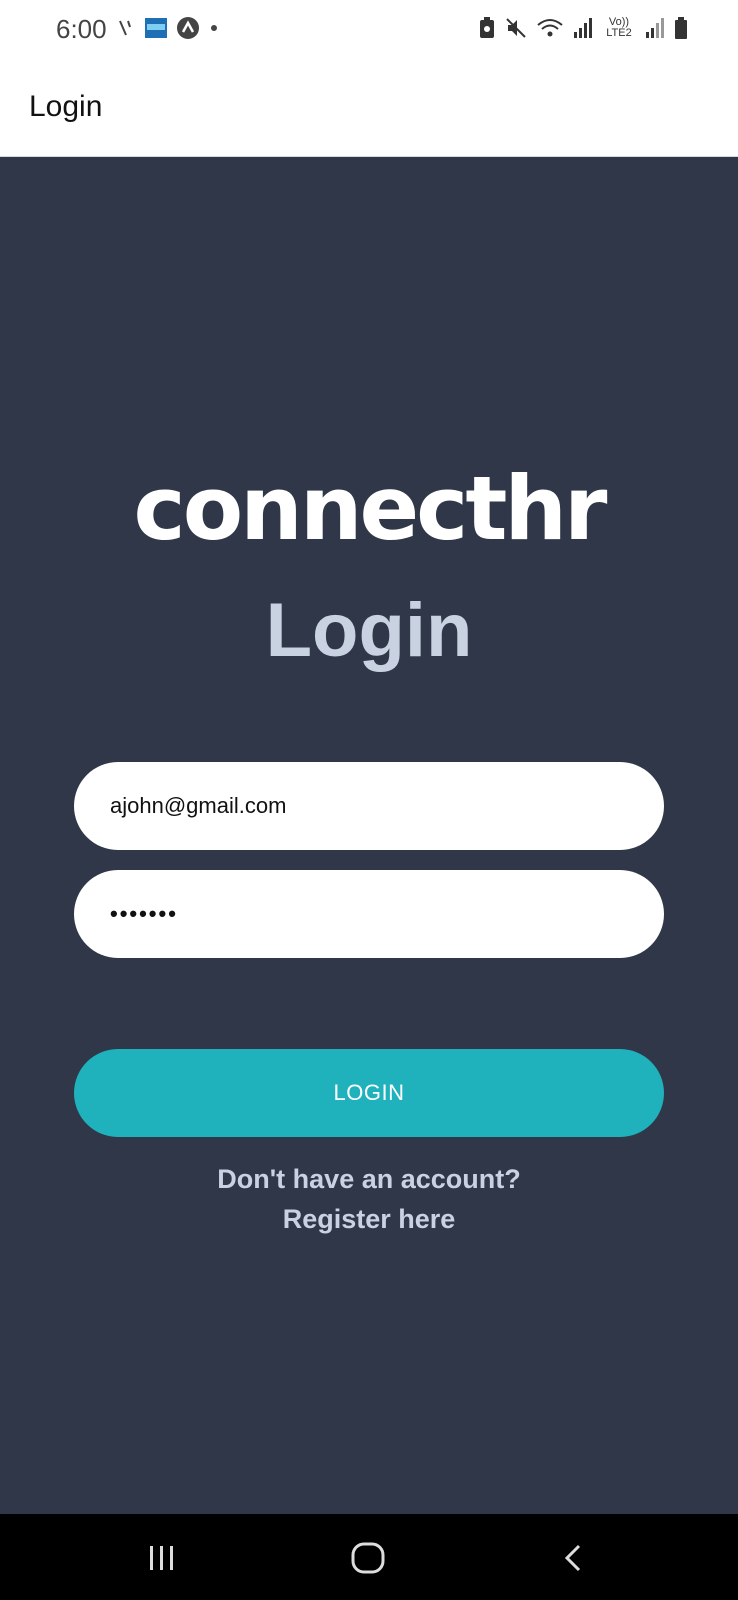 This screenshot has height=1600, width=738. What do you see at coordinates (156, 28) in the screenshot?
I see `app-thumbnail-icon` at bounding box center [156, 28].